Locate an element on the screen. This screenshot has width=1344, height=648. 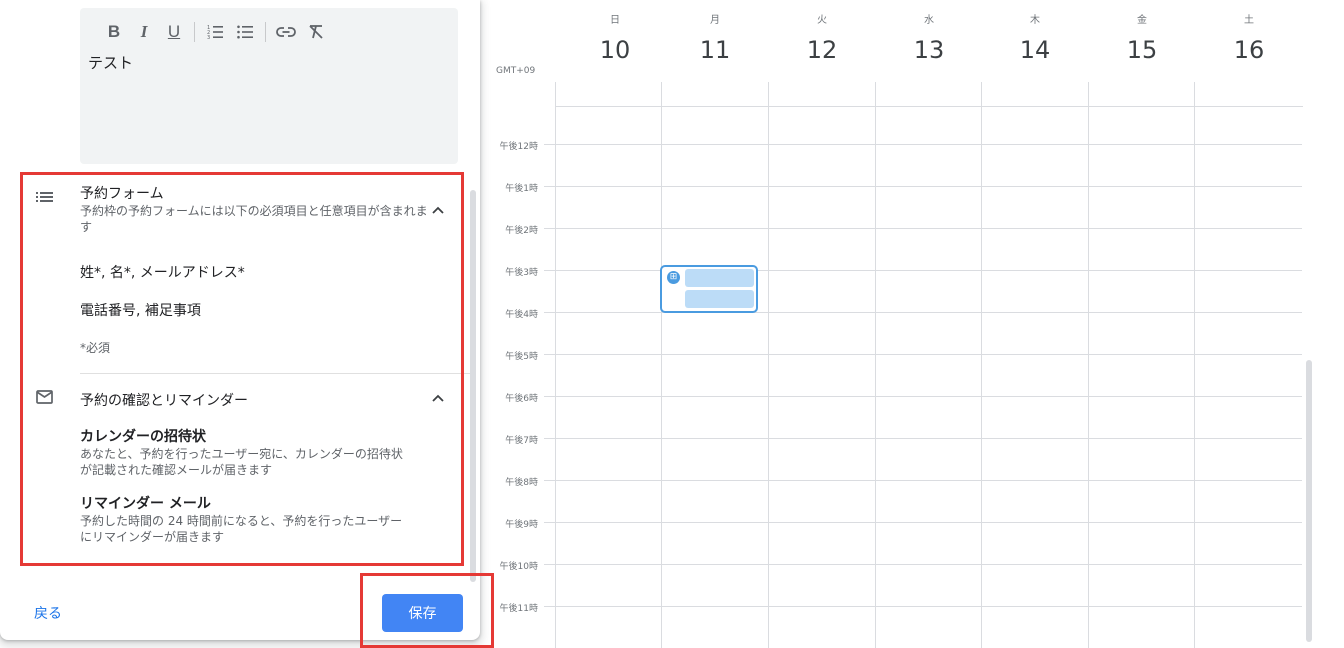
day-of-week: 火 is located at coordinates (822, 20).